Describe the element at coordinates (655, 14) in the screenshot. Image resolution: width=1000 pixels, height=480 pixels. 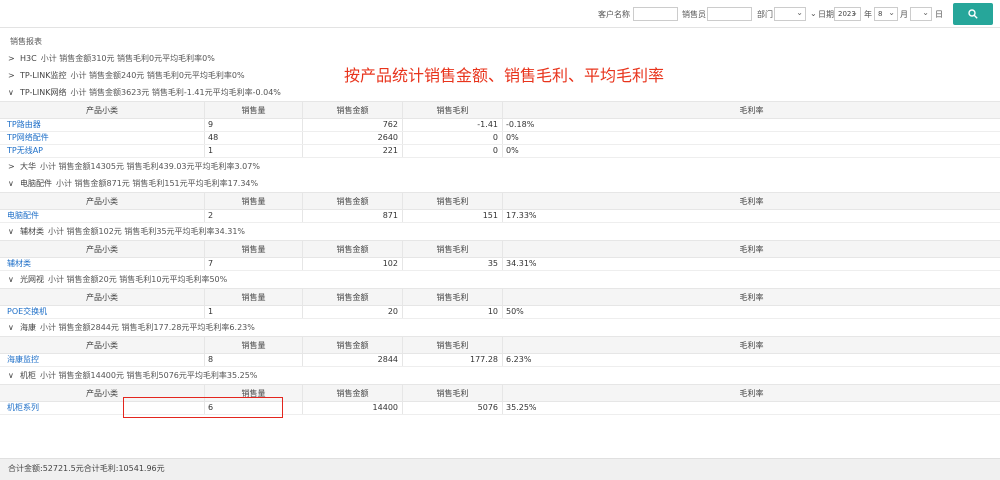
I see `customer-input` at that location.